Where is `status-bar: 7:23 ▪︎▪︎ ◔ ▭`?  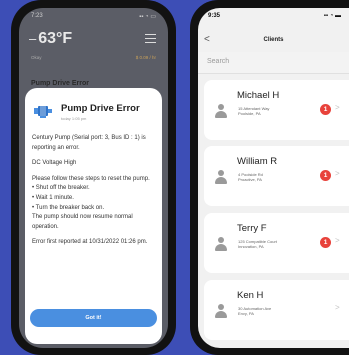
status-bar: 7:23 ▪︎▪︎ ◔ ▭ is located at coordinates (93, 18).